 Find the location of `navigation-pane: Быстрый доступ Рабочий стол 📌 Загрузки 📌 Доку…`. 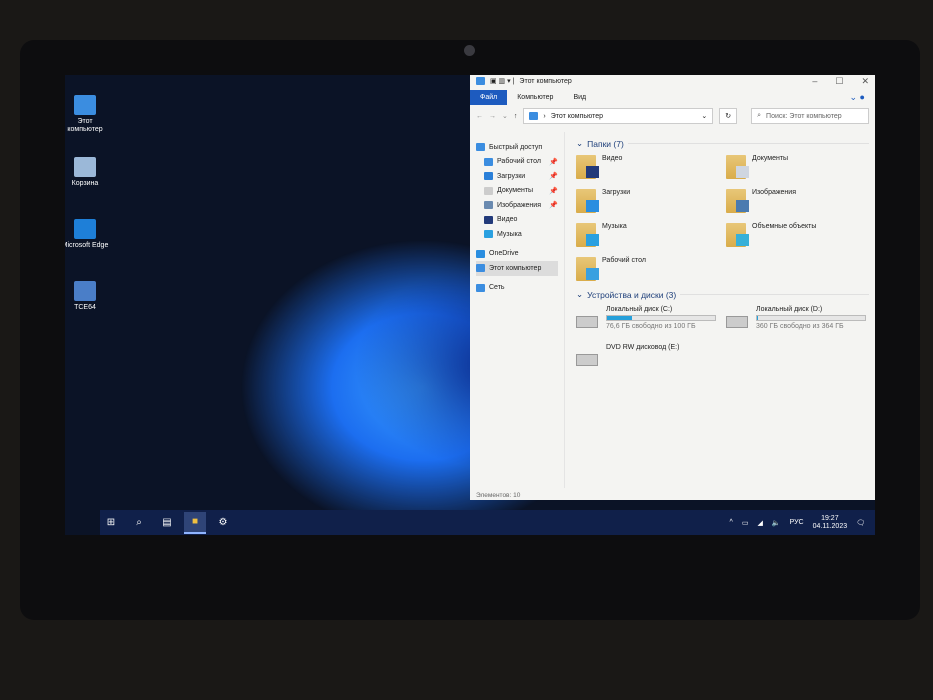

navigation-pane: Быстрый доступ Рабочий стол 📌 Загрузки 📌 Доку… is located at coordinates (517, 310).